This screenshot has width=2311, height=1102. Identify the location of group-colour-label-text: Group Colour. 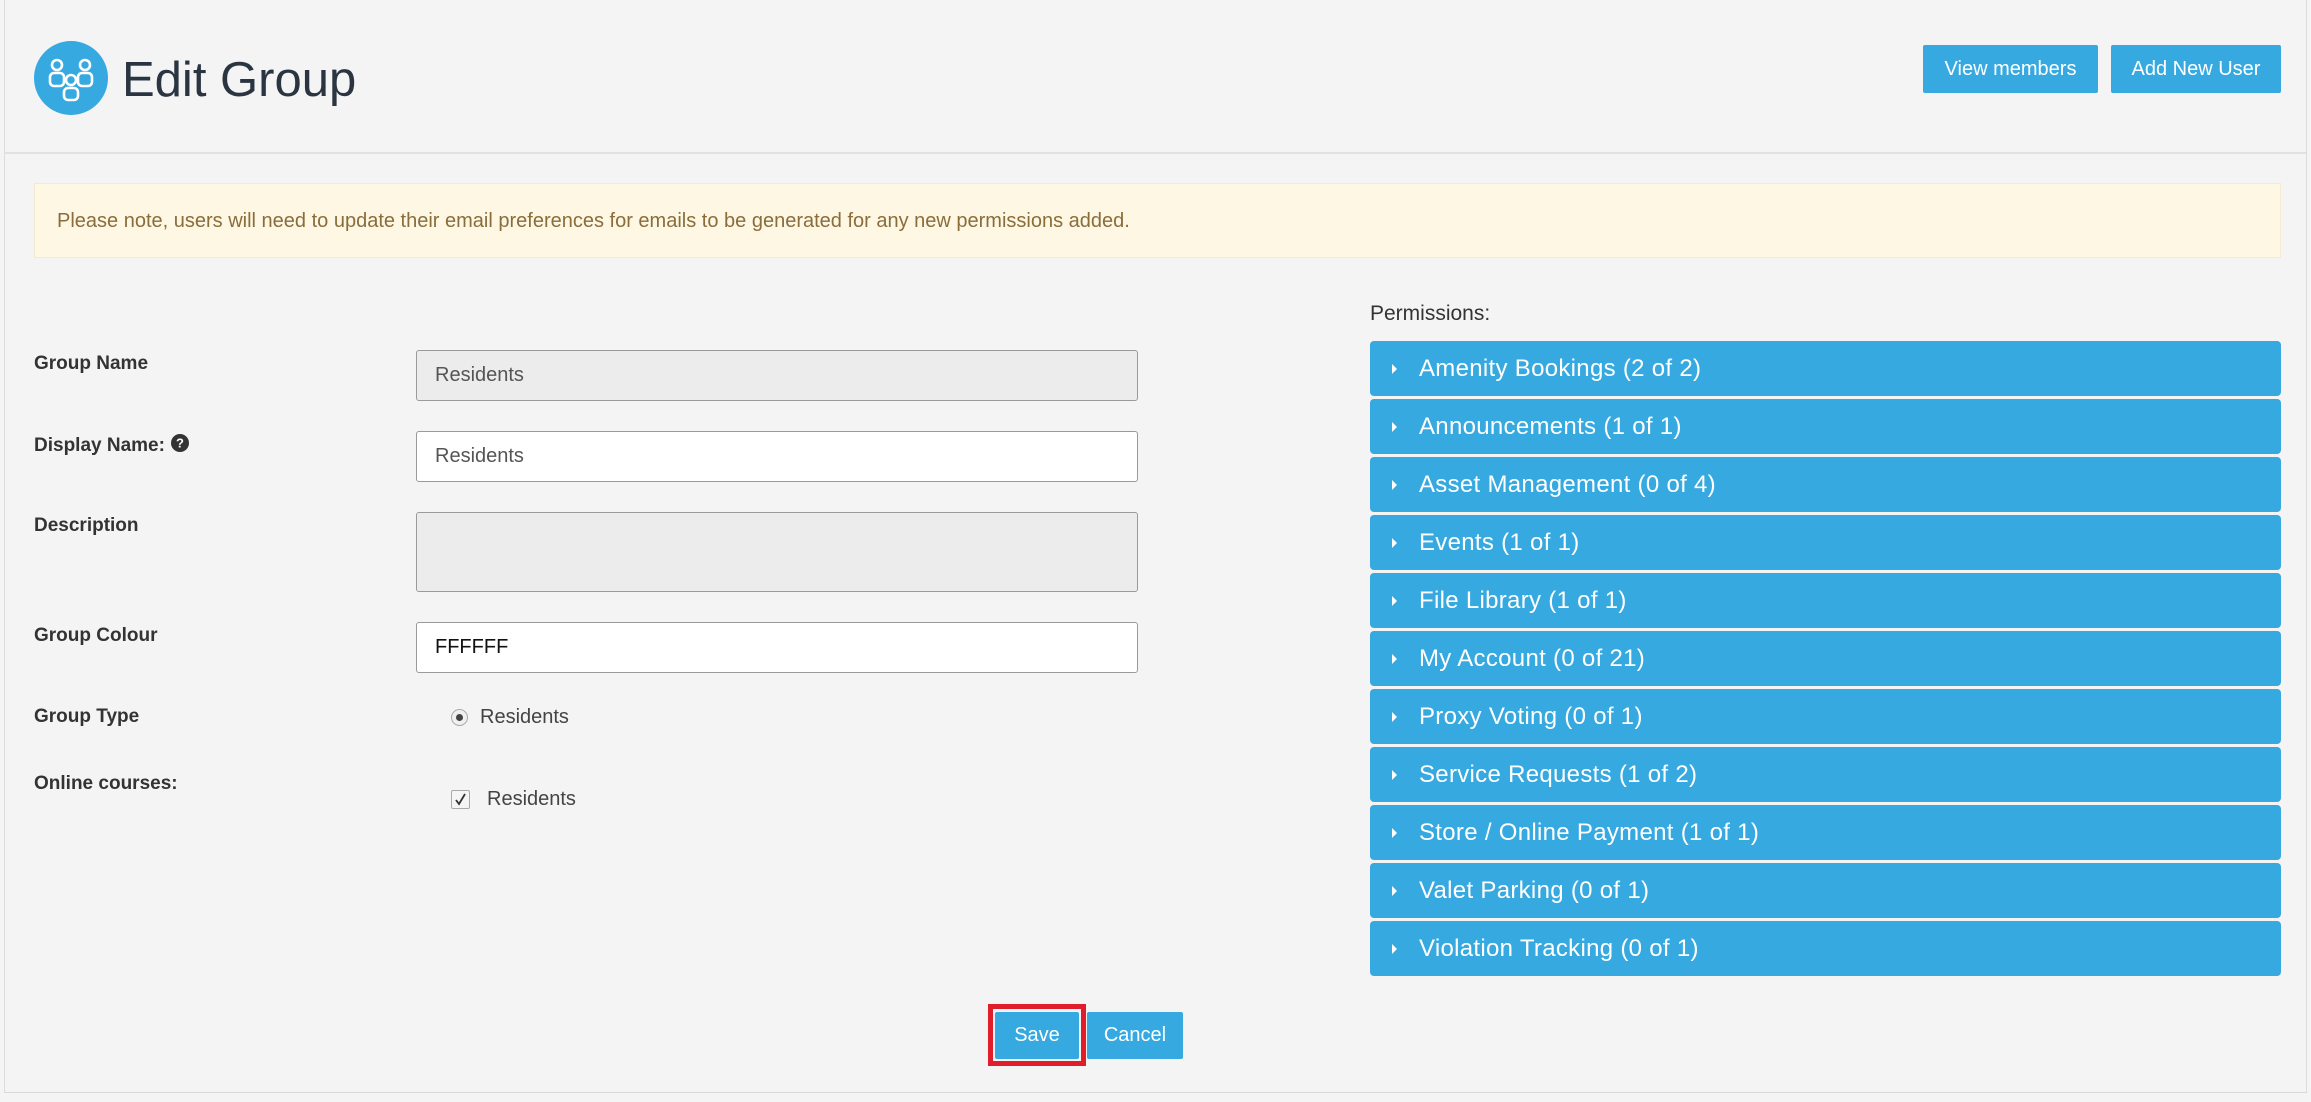
(96, 635).